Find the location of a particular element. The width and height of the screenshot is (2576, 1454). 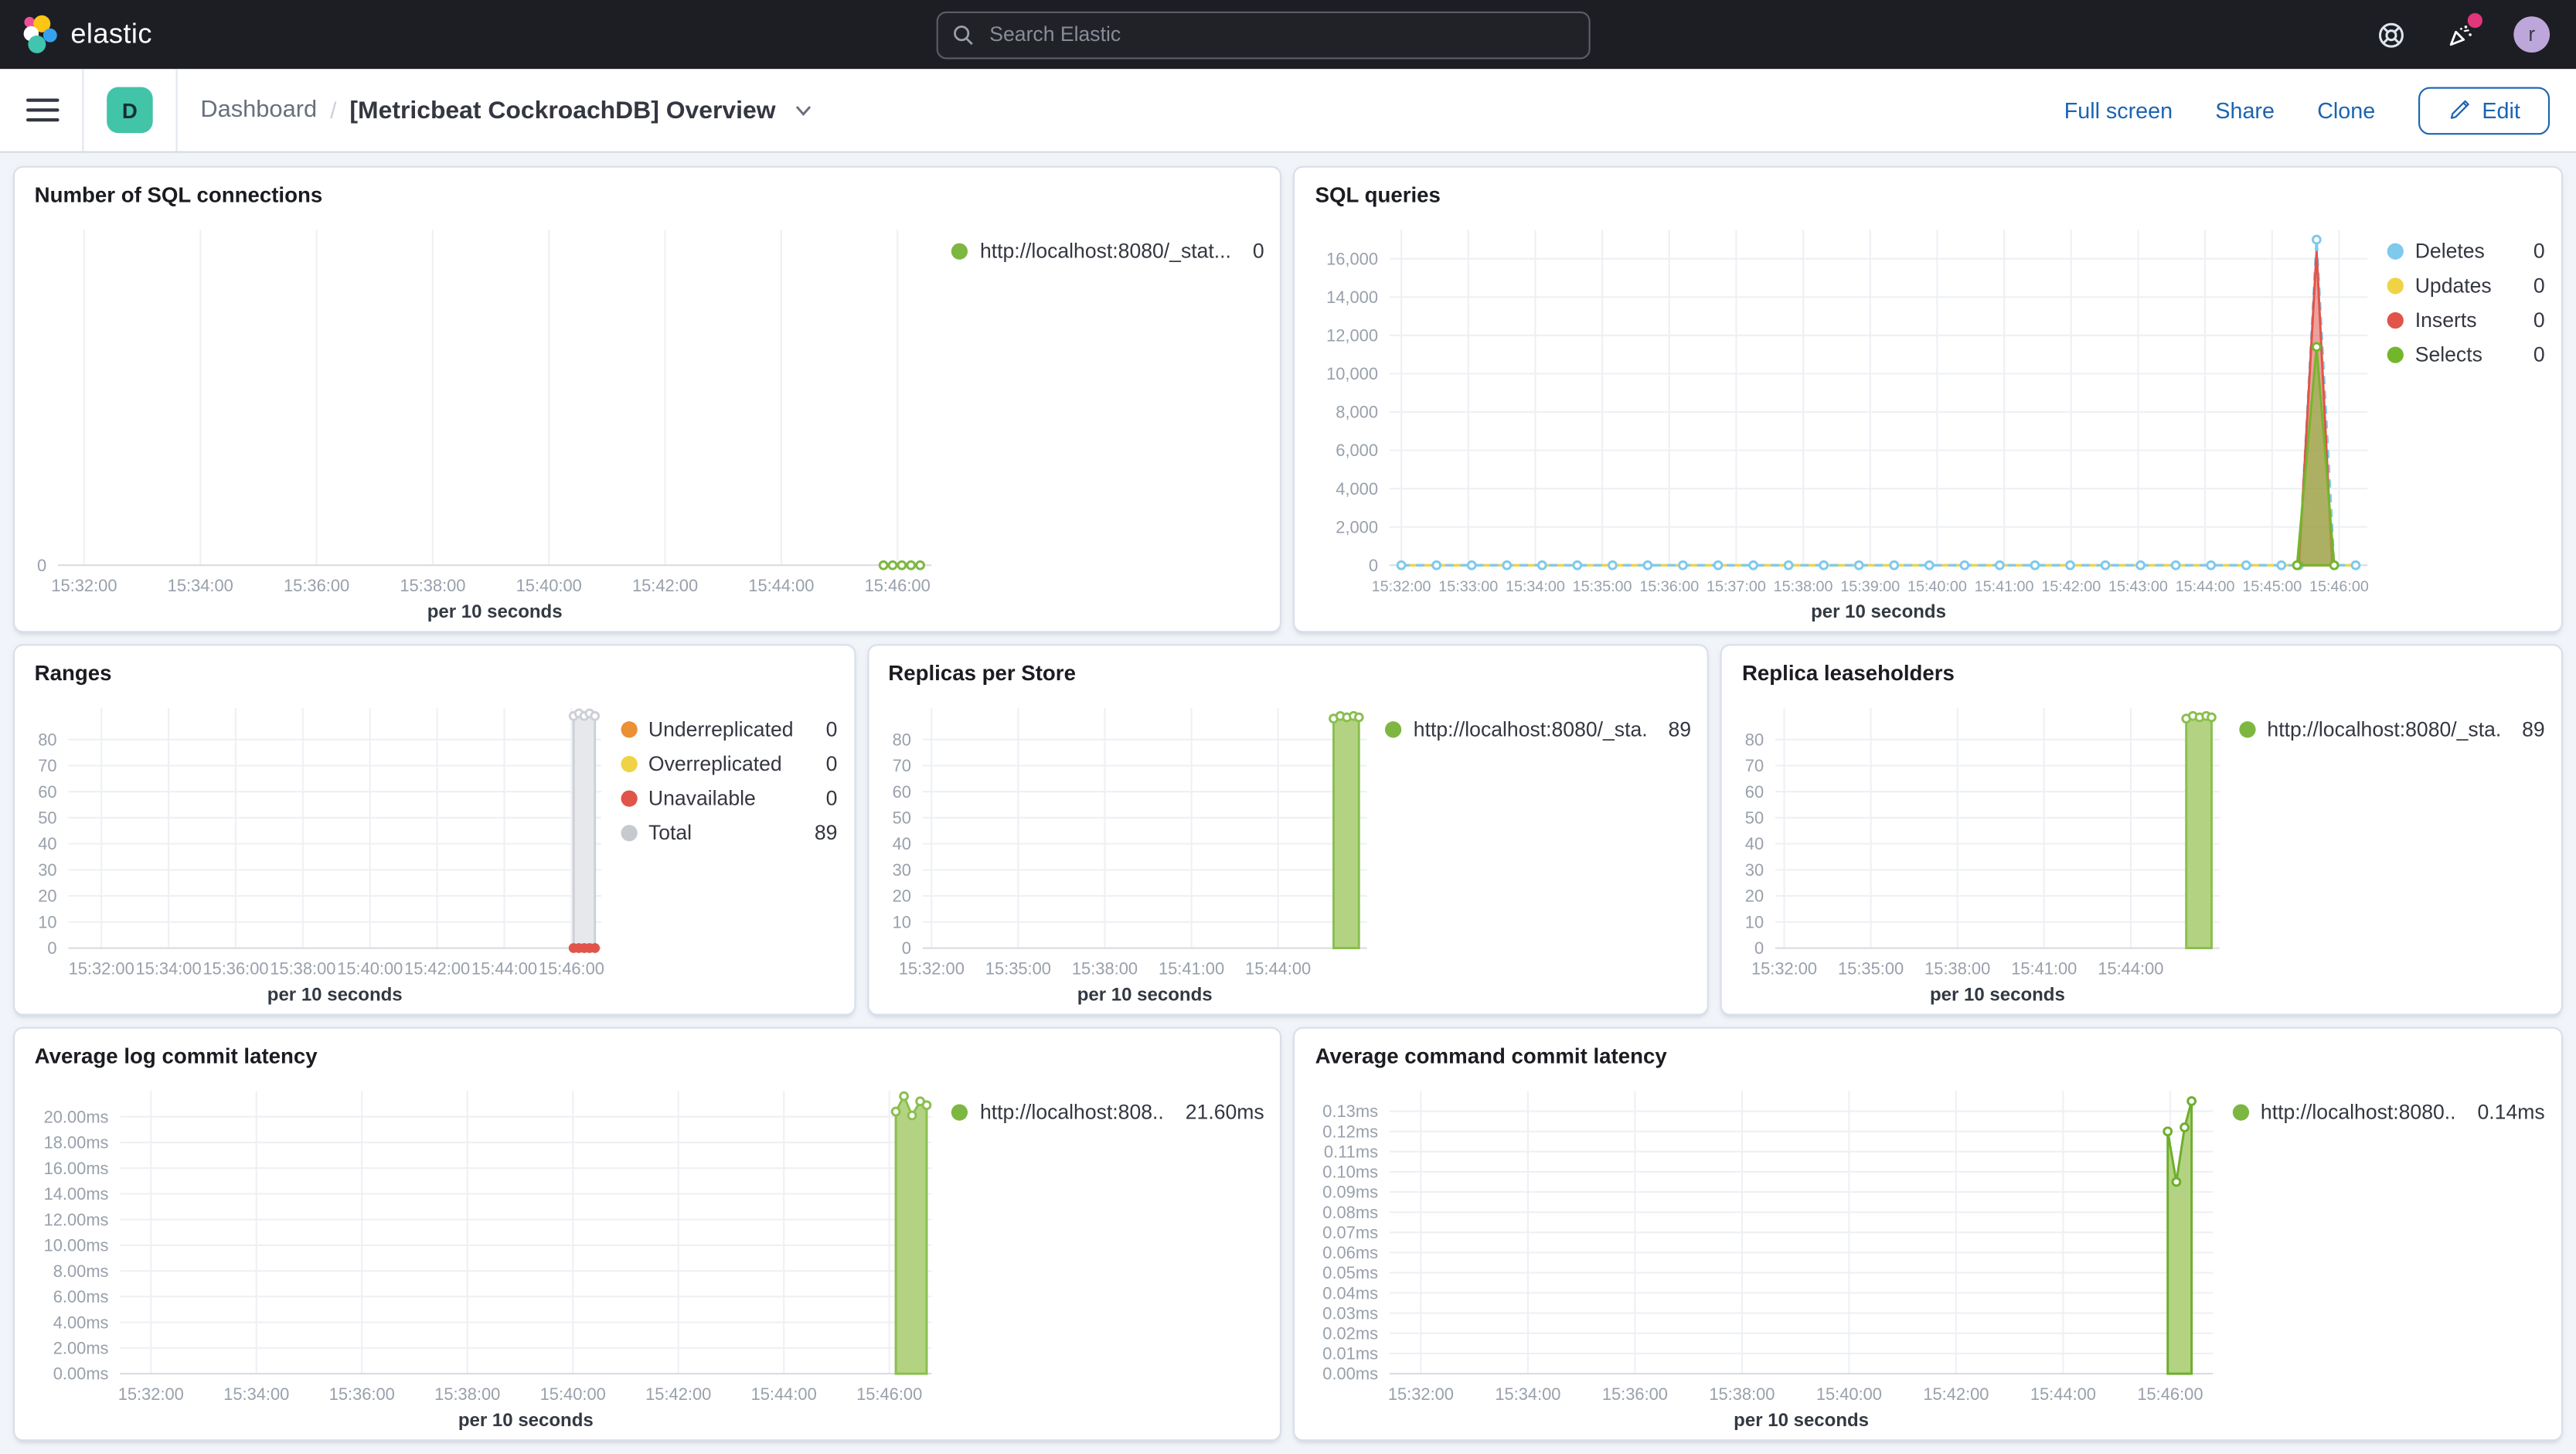

svg-text: 0.08ms is located at coordinates (1351, 1212).